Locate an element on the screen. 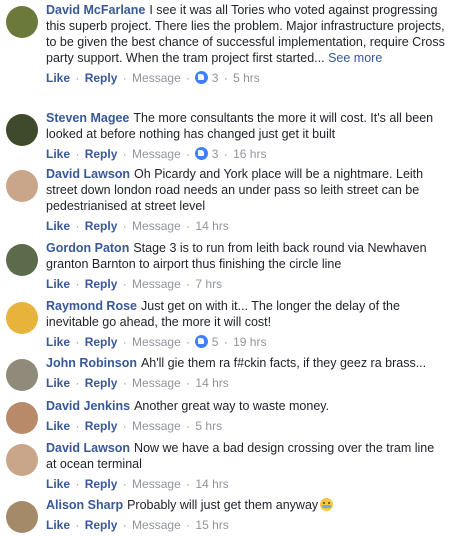 The height and width of the screenshot is (536, 451). comment-author: David Jenkins is located at coordinates (88, 406).